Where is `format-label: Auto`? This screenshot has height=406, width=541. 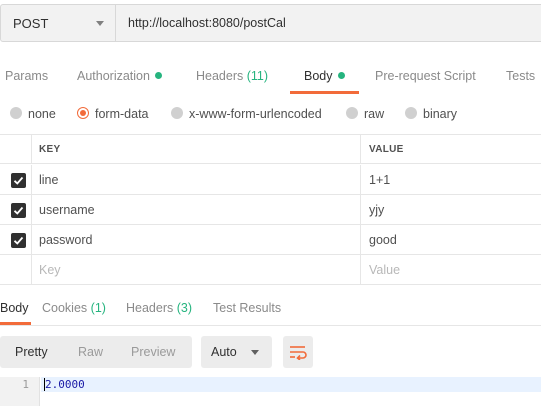
format-label: Auto is located at coordinates (224, 352).